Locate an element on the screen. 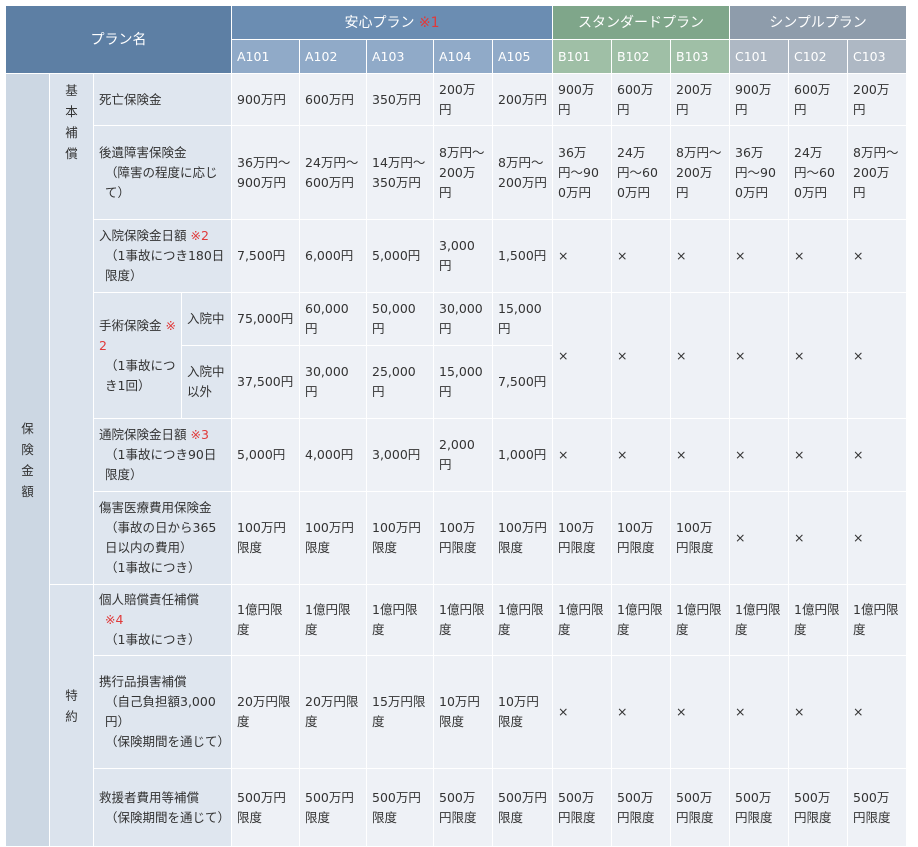  row-label: 個人賠償責任補償 ※4 （1事故につき） is located at coordinates (162, 620).